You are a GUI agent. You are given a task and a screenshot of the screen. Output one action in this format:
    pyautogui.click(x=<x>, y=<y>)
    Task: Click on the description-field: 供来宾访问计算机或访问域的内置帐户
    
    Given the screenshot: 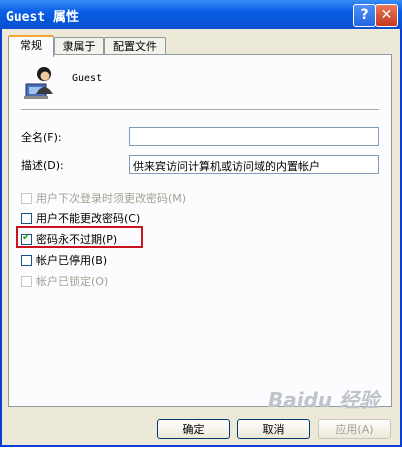 What is the action you would take?
    pyautogui.click(x=254, y=164)
    